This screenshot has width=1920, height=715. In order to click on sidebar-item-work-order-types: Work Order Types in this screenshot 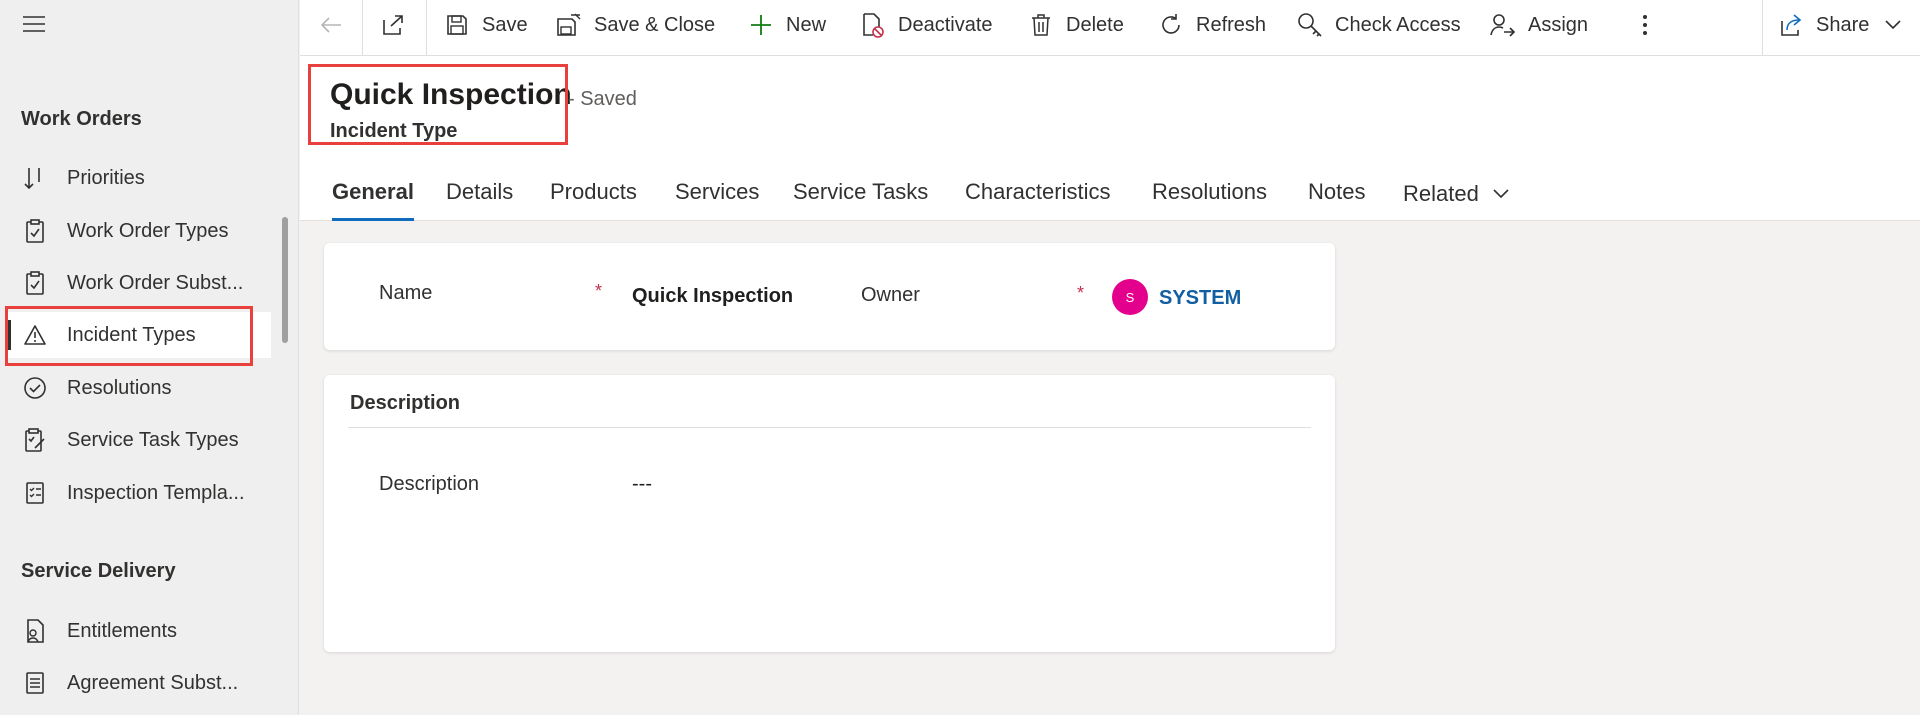, I will do `click(139, 231)`.